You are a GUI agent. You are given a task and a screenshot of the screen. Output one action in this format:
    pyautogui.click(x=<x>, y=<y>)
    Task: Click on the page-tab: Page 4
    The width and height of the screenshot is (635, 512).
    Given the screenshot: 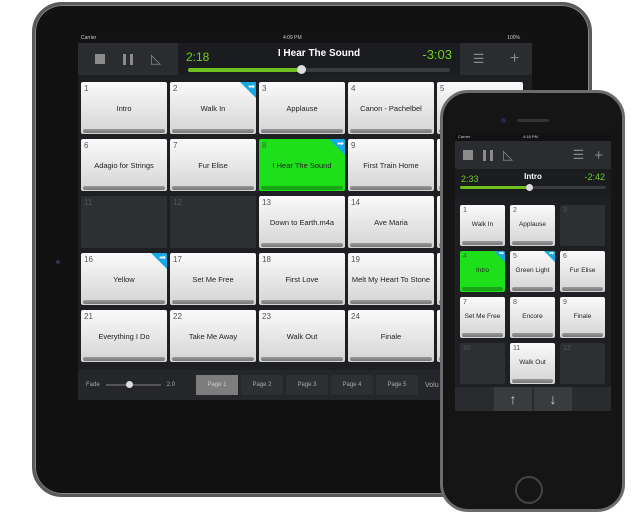 What is the action you would take?
    pyautogui.click(x=352, y=385)
    